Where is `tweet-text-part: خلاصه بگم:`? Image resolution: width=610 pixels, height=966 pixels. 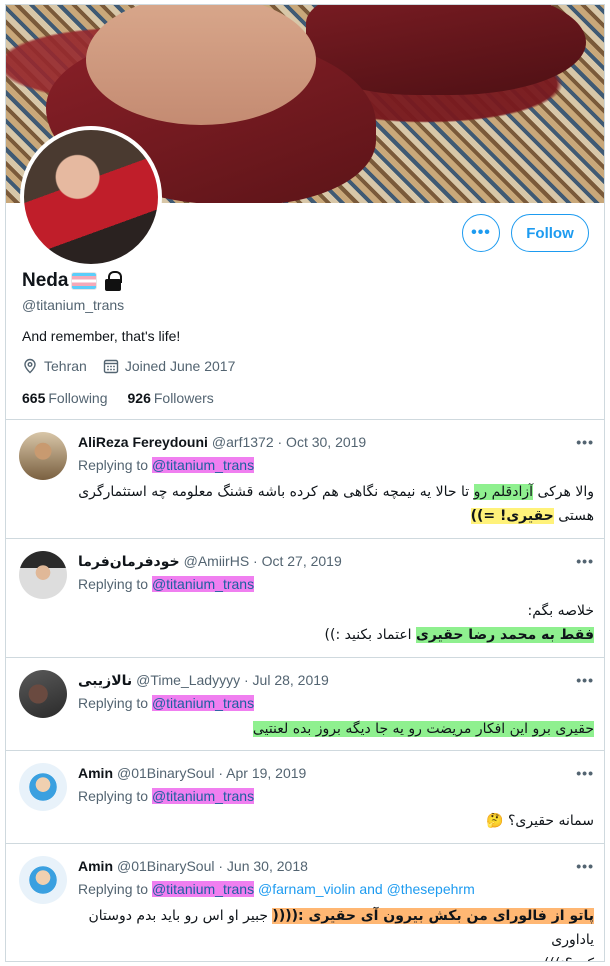 tweet-text-part: خلاصه بگم: is located at coordinates (560, 611).